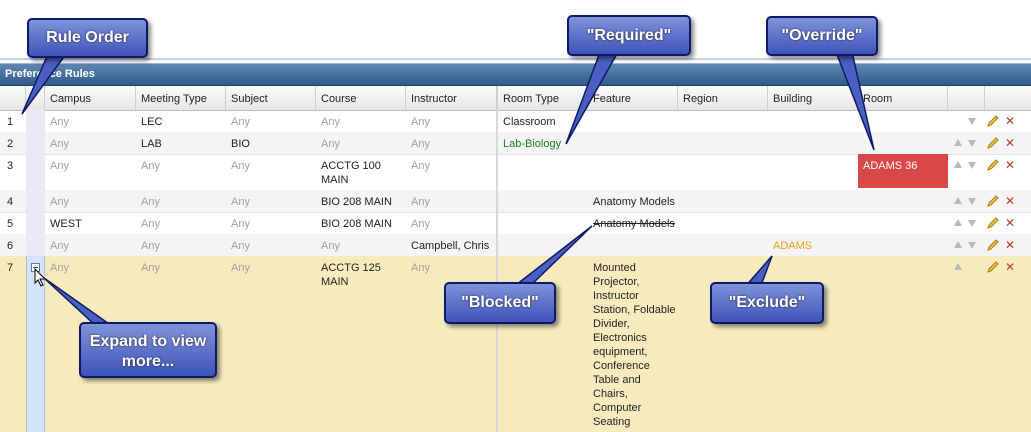  I want to click on callout-exclude: "Exclude", so click(767, 303).